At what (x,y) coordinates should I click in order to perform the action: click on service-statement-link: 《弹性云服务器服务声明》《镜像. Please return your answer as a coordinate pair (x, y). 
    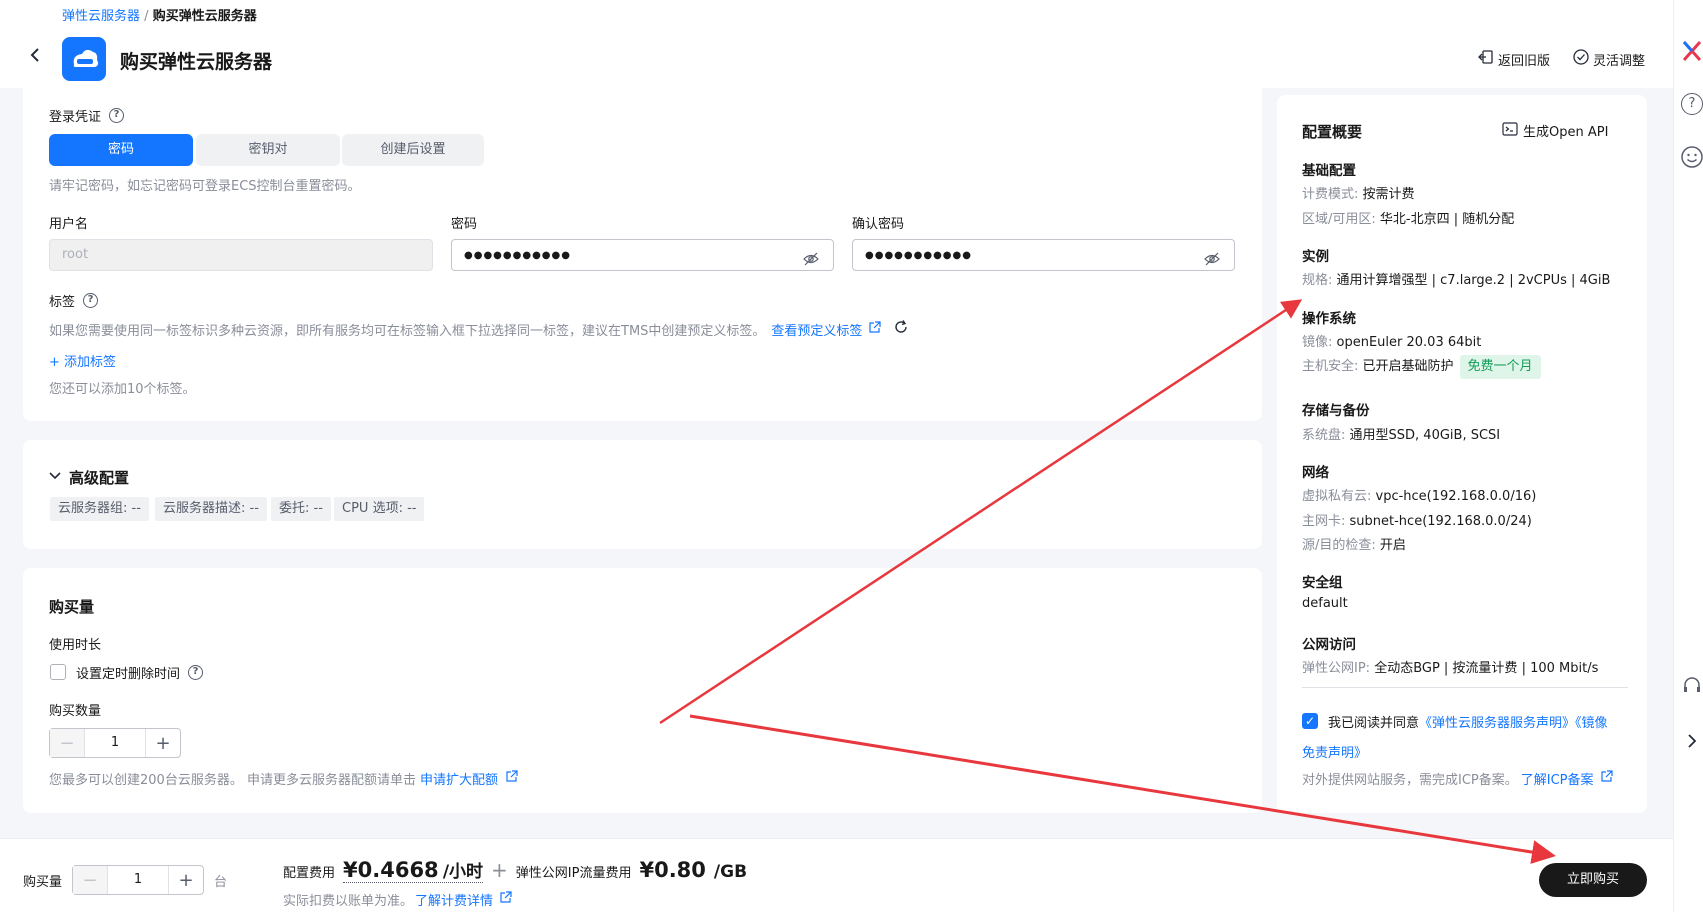
    Looking at the image, I should click on (1513, 723).